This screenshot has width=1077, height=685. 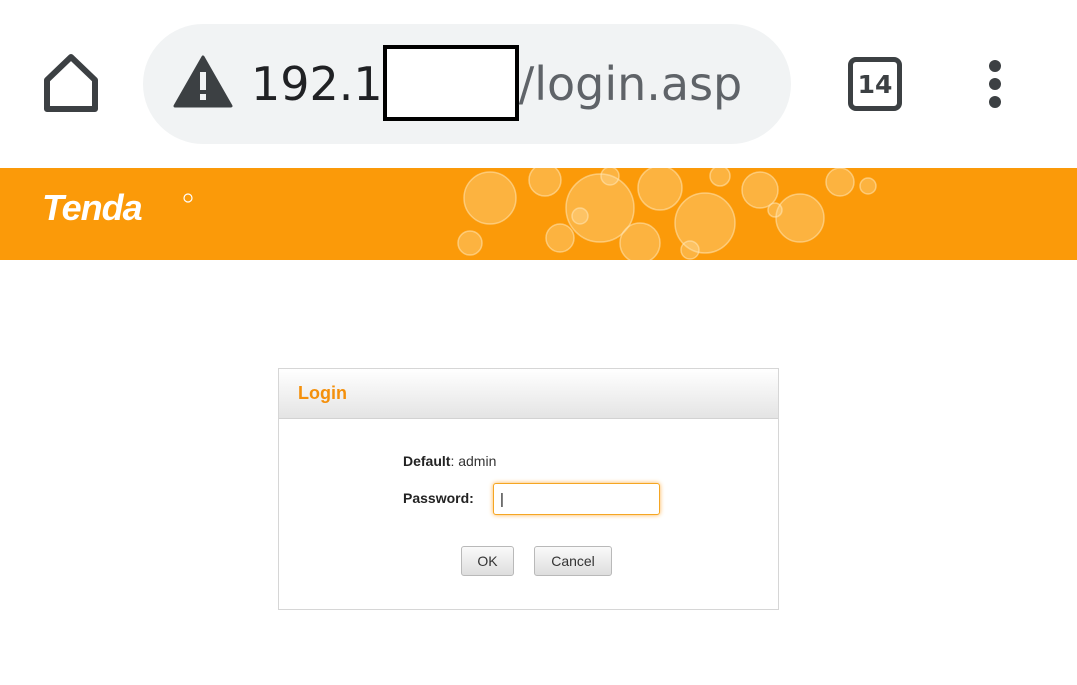 What do you see at coordinates (528, 394) in the screenshot?
I see `login-panel-header: Login` at bounding box center [528, 394].